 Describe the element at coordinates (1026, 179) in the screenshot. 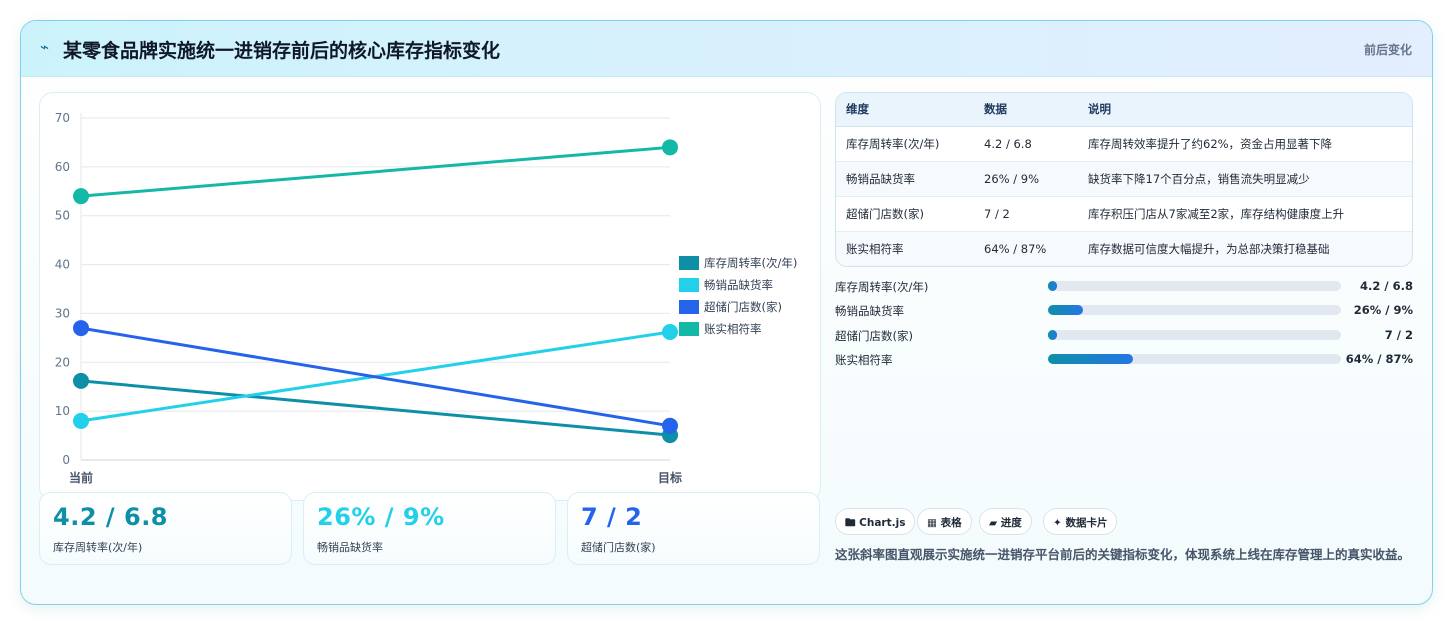

I see `cell-data: 26% / 9%` at that location.